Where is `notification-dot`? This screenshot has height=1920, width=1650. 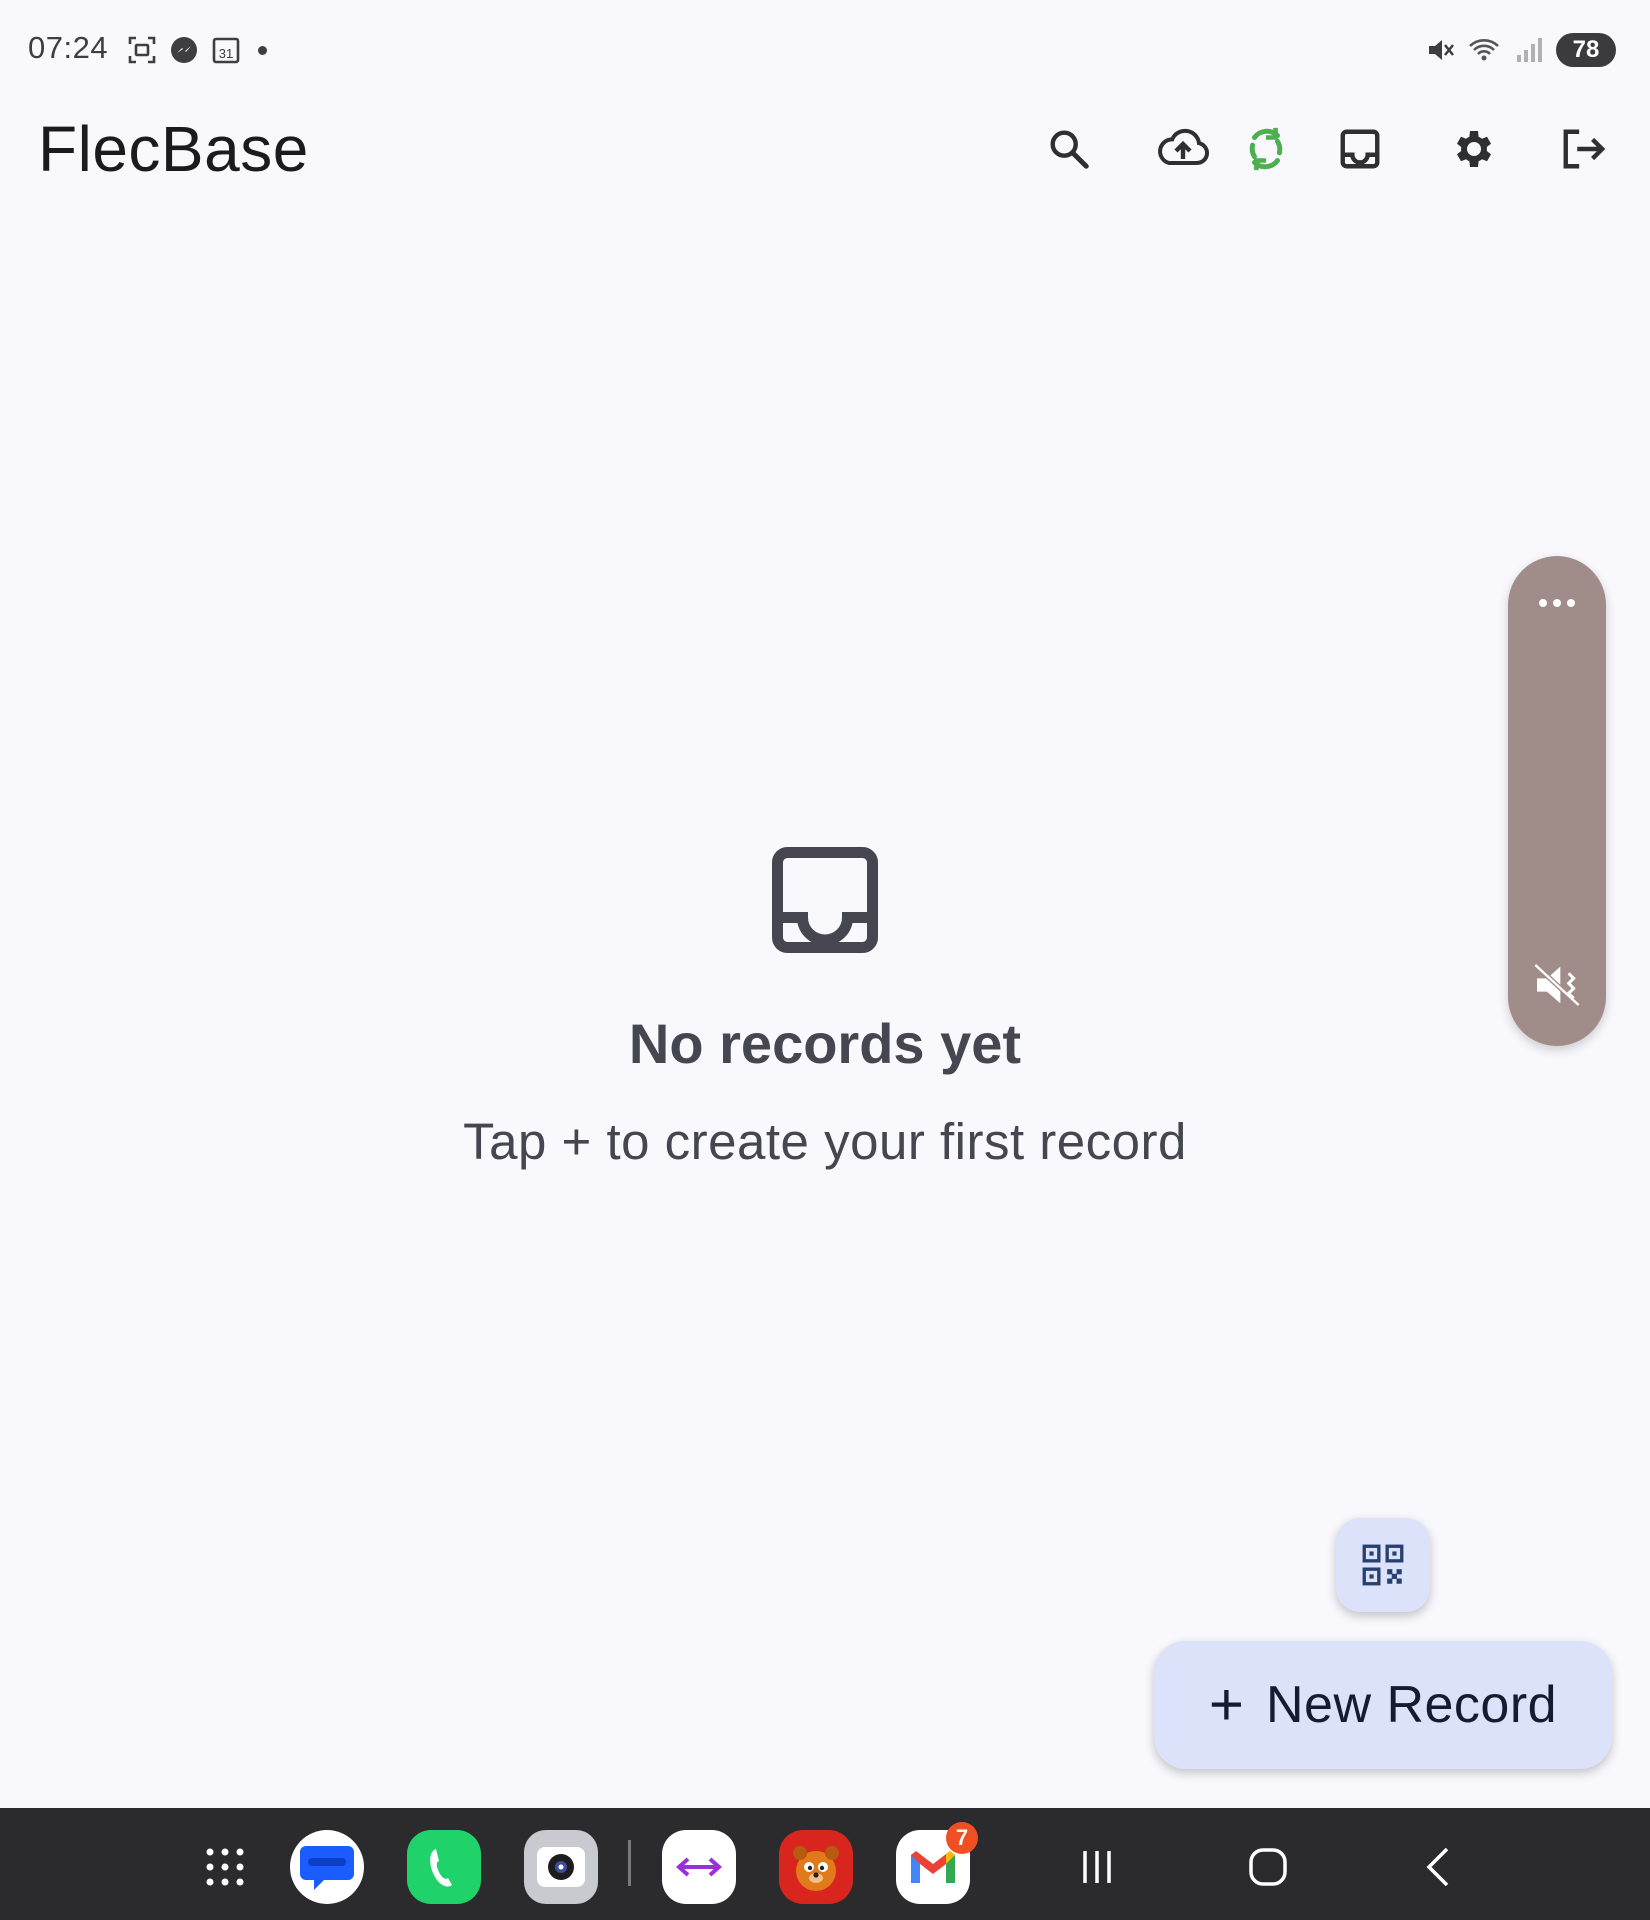 notification-dot is located at coordinates (262, 50).